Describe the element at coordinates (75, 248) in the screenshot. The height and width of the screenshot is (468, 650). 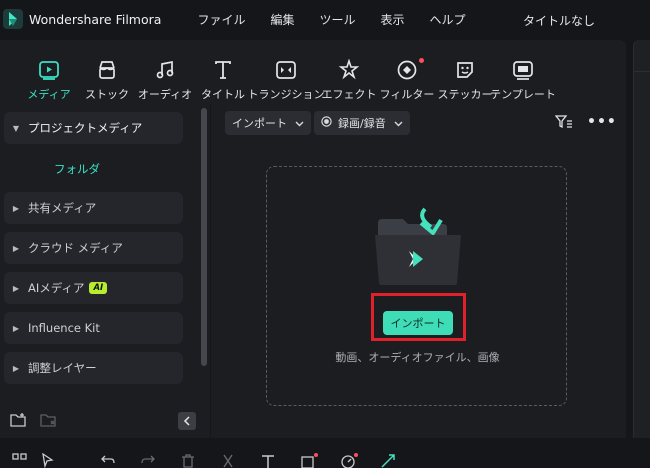
I see `sidebar-item-label: クラウド メディア` at that location.